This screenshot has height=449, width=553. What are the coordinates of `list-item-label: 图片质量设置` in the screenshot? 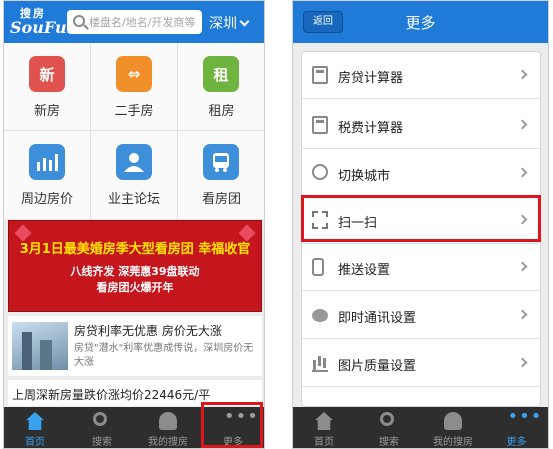 It's located at (377, 366).